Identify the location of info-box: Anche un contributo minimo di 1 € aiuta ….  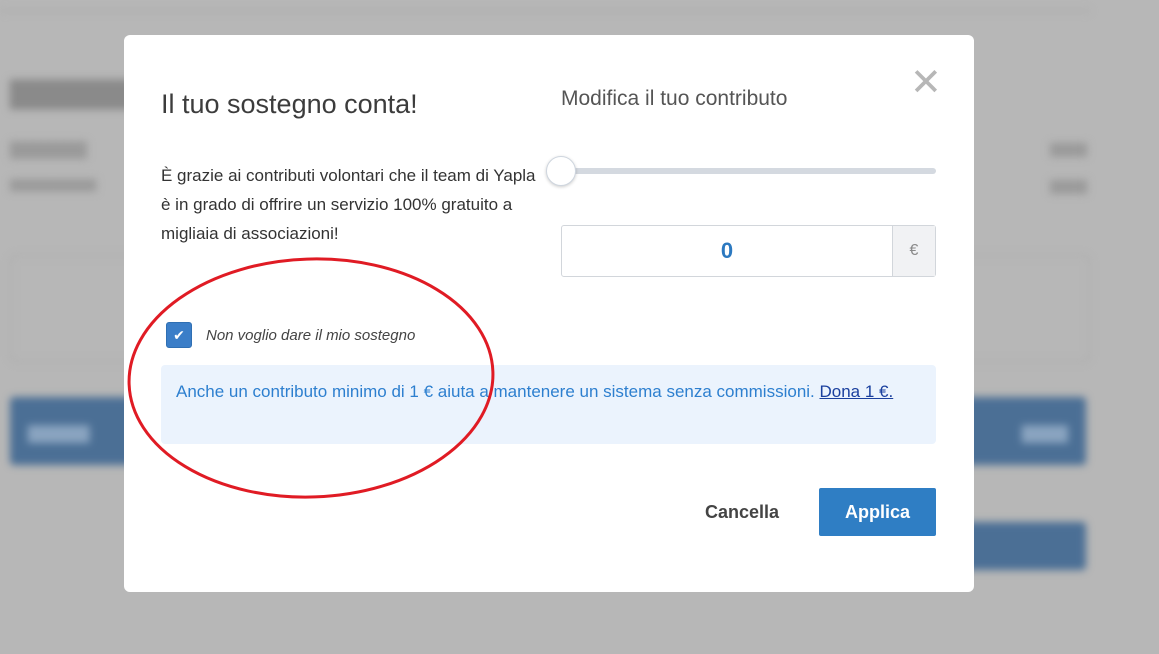
(548, 404).